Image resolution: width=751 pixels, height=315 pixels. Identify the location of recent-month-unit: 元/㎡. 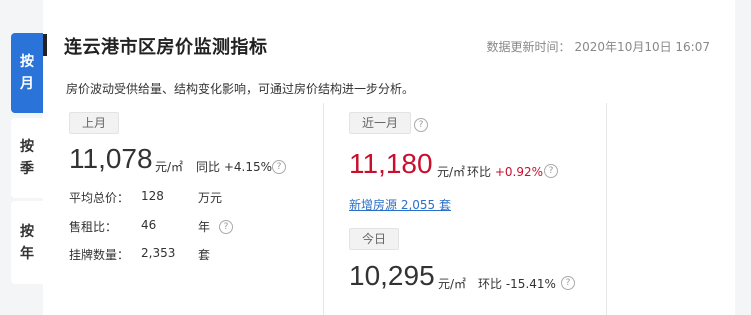
(451, 172).